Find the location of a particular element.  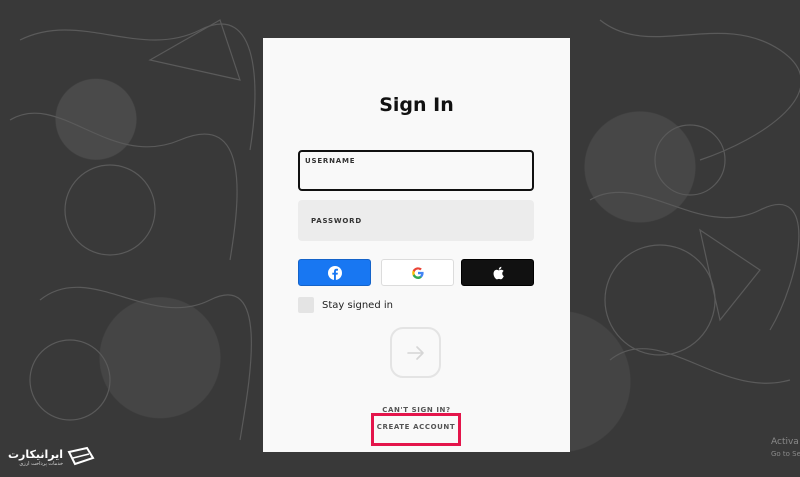

watermark-subtitle: خدمات پرداخت ارزی is located at coordinates (41, 463).